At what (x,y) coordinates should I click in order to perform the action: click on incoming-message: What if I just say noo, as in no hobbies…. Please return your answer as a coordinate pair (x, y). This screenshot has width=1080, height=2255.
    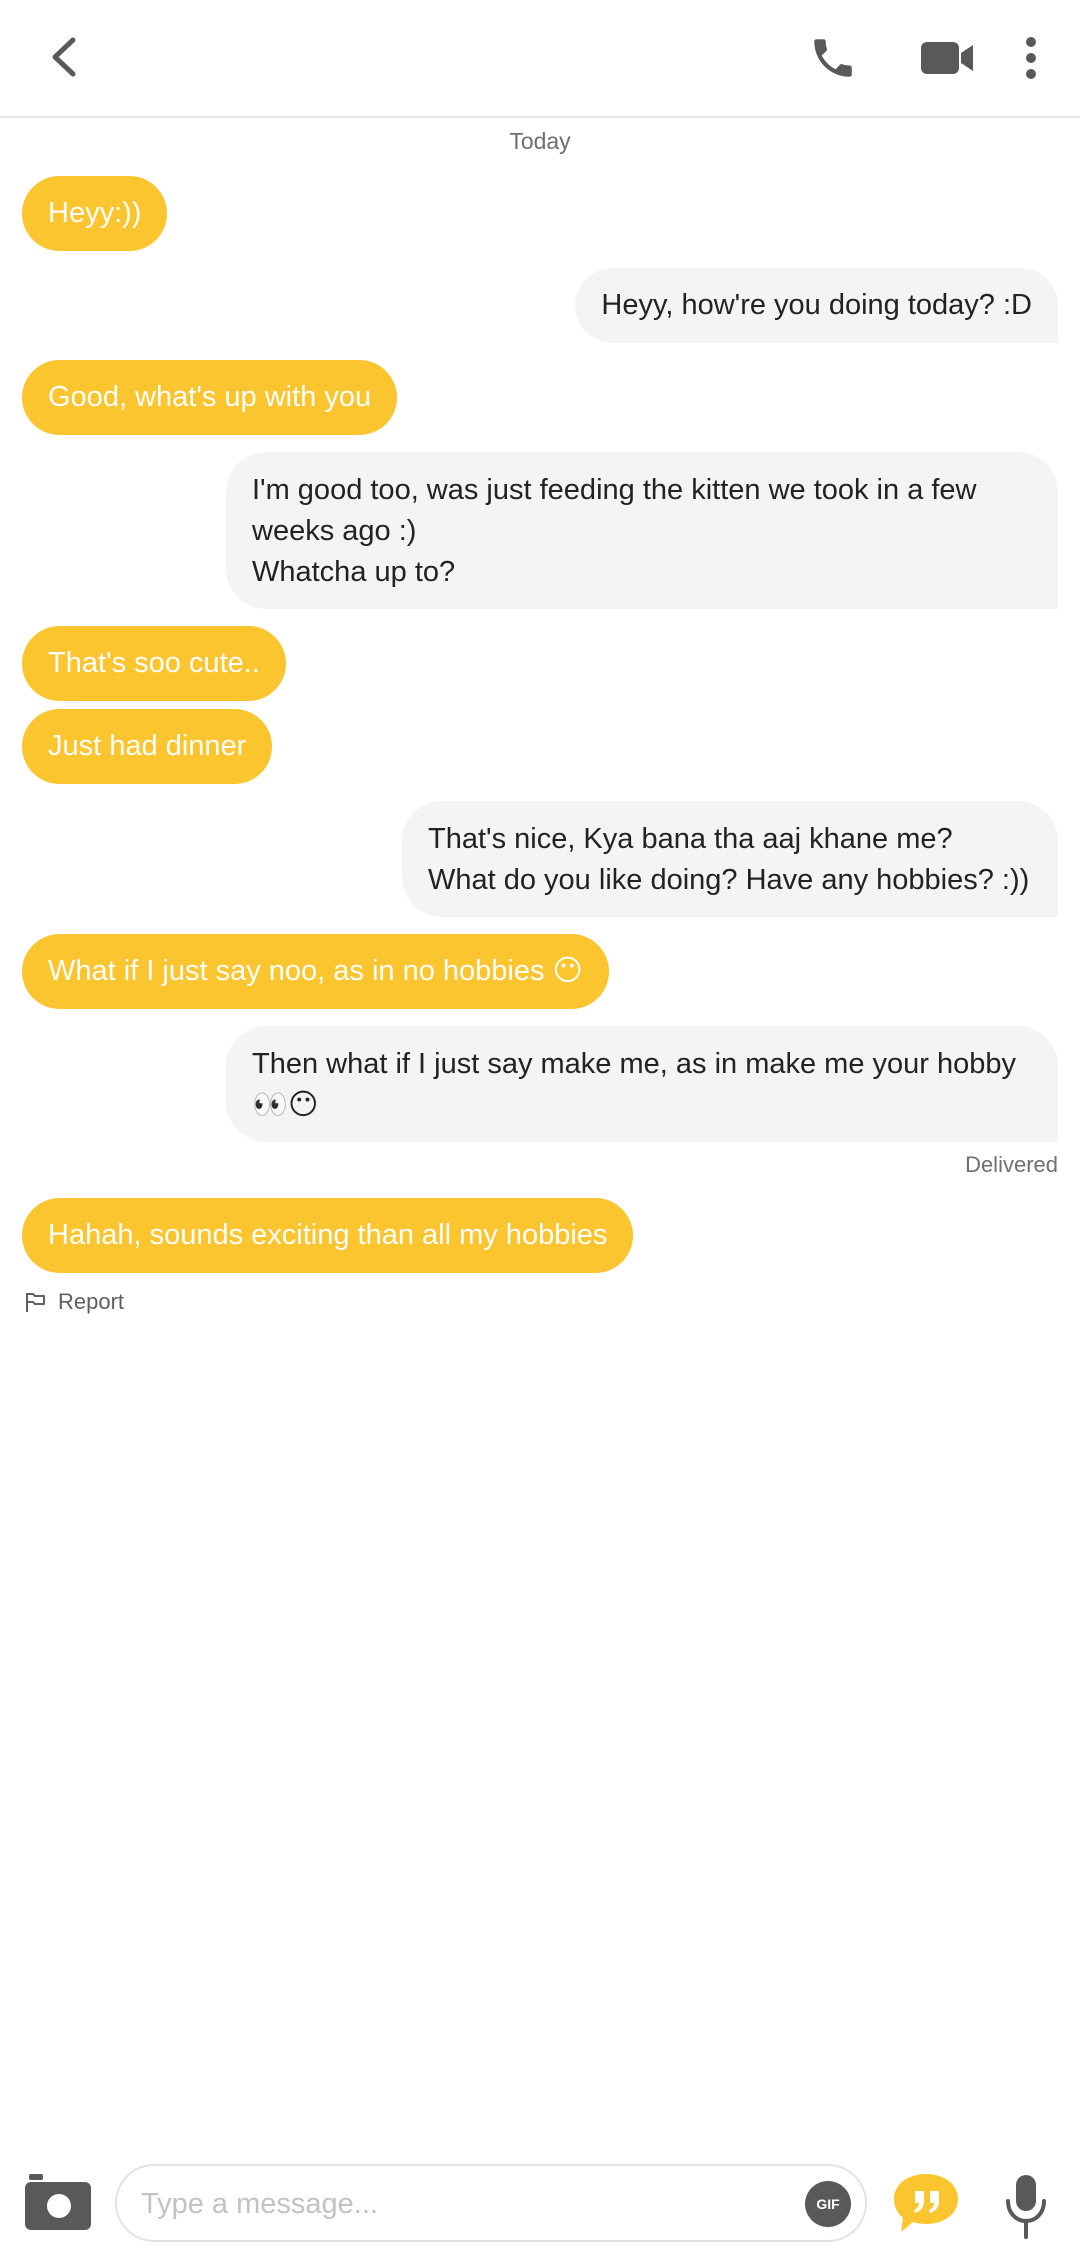
    Looking at the image, I should click on (315, 971).